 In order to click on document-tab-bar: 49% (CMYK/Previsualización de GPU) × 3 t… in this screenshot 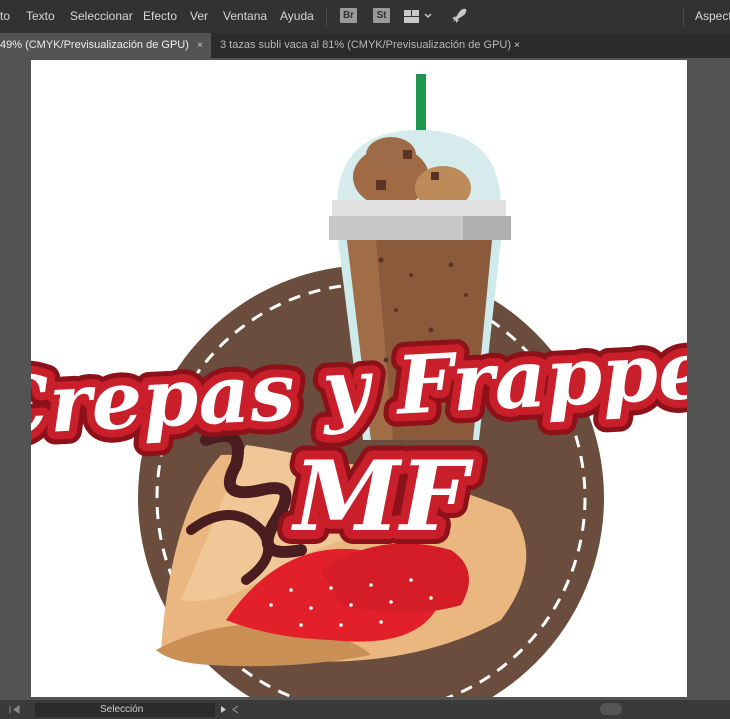, I will do `click(365, 45)`.